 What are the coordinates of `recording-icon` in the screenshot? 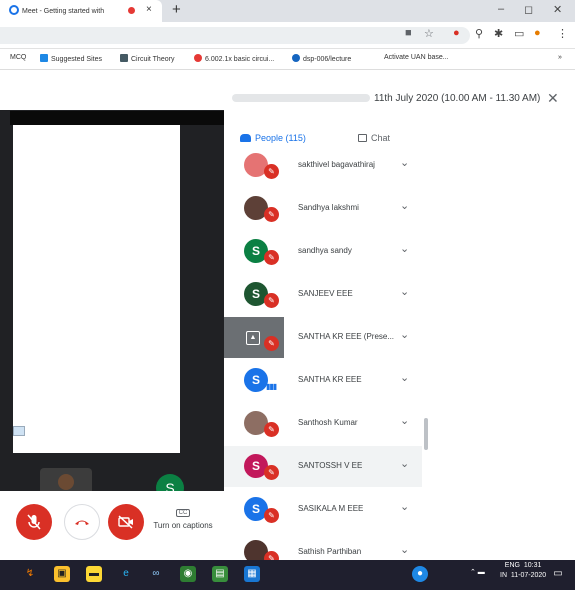 It's located at (131, 10).